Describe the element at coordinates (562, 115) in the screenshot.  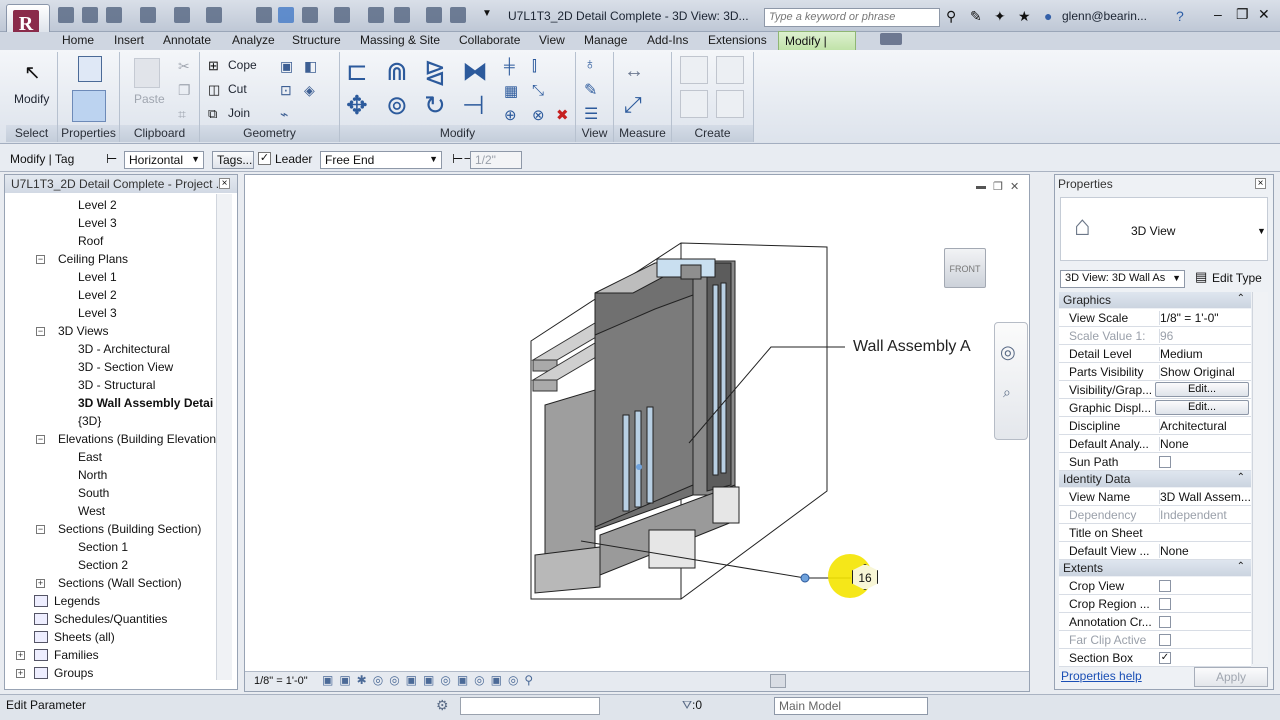
I see `delete-icon: ✖` at that location.